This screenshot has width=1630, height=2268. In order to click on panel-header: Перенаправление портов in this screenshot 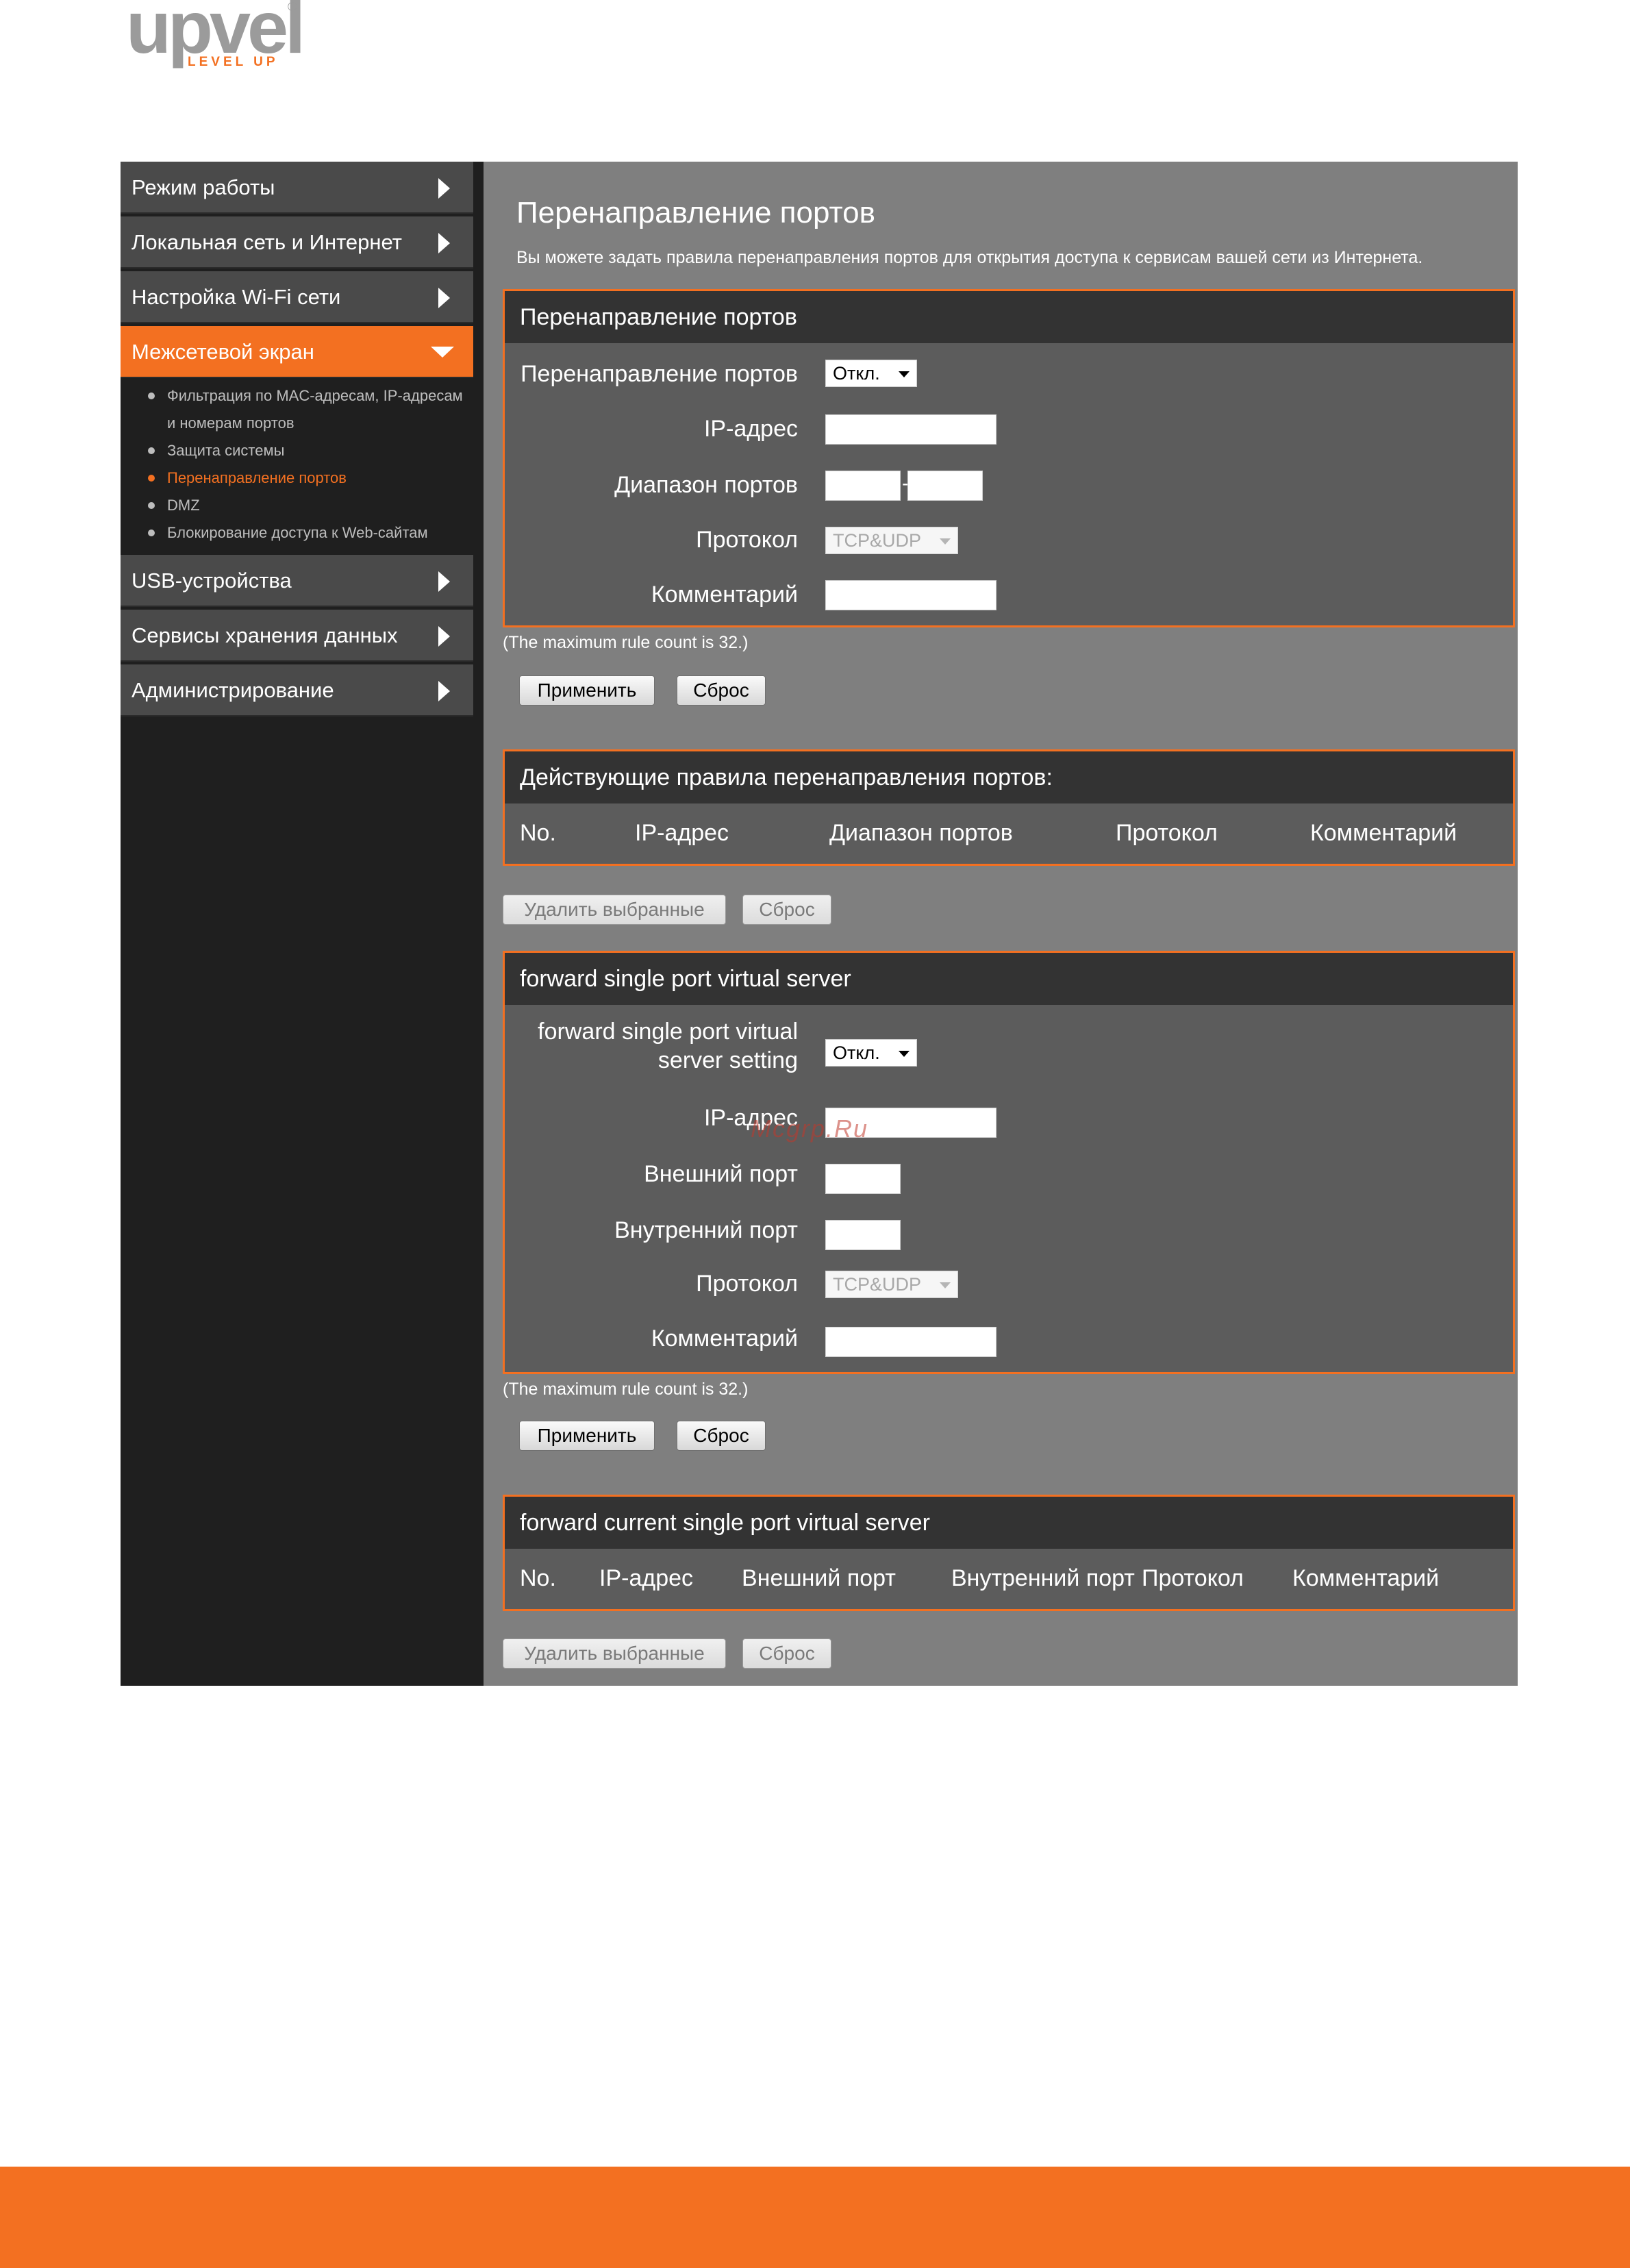, I will do `click(1009, 317)`.